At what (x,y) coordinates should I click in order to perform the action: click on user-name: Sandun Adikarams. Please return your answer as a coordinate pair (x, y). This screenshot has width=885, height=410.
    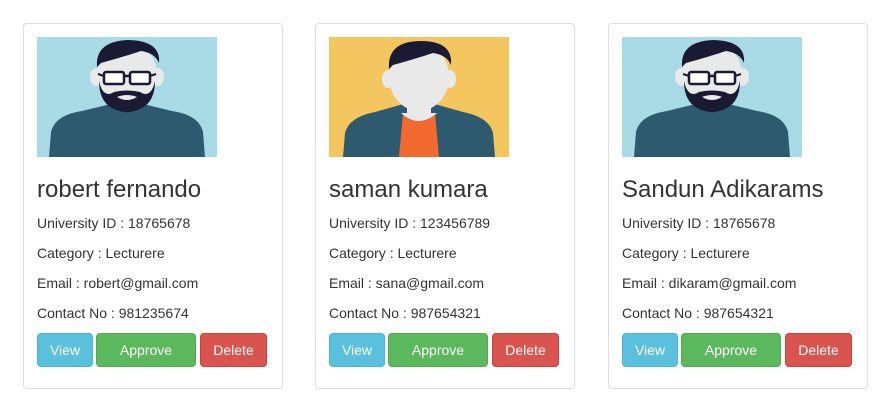
    Looking at the image, I should click on (723, 189).